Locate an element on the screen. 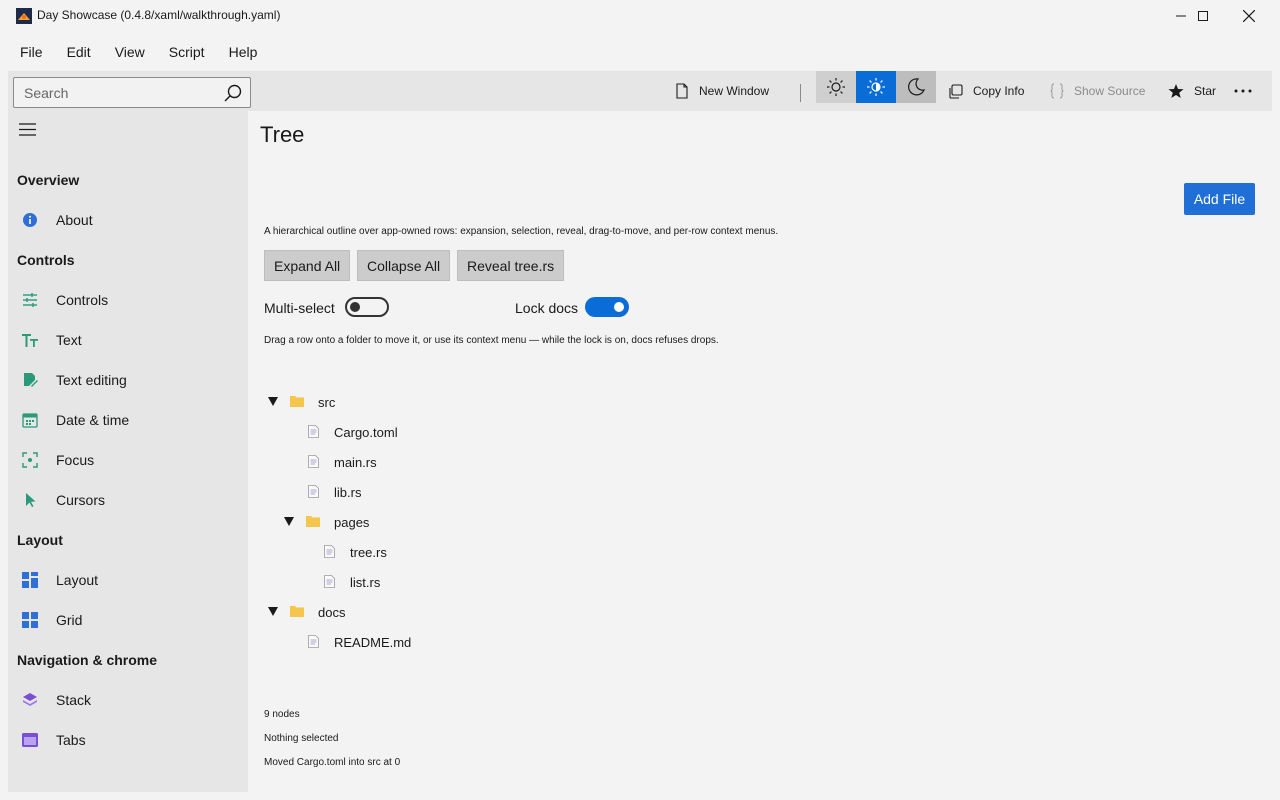 The width and height of the screenshot is (1280, 800). sidebar-item-label: Layout is located at coordinates (77, 580).